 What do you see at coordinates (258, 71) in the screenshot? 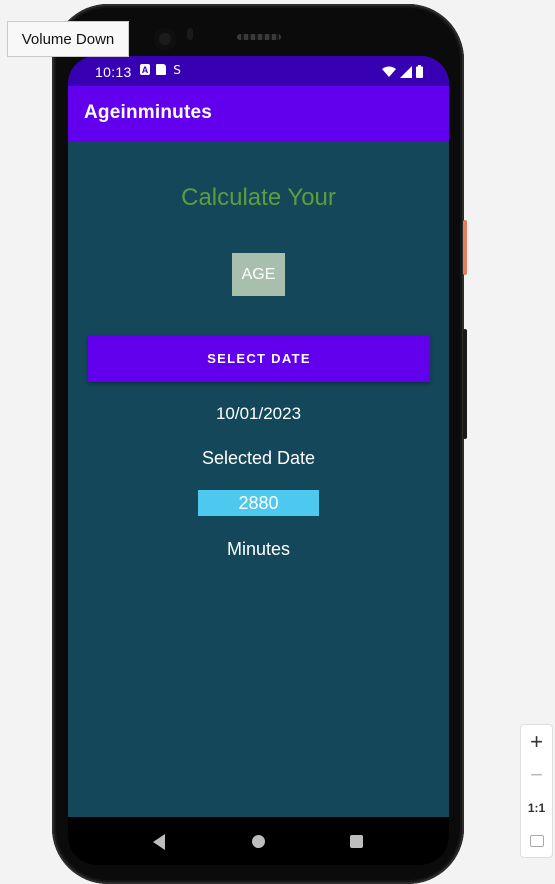
I see `status-bar: 10:13 A S` at bounding box center [258, 71].